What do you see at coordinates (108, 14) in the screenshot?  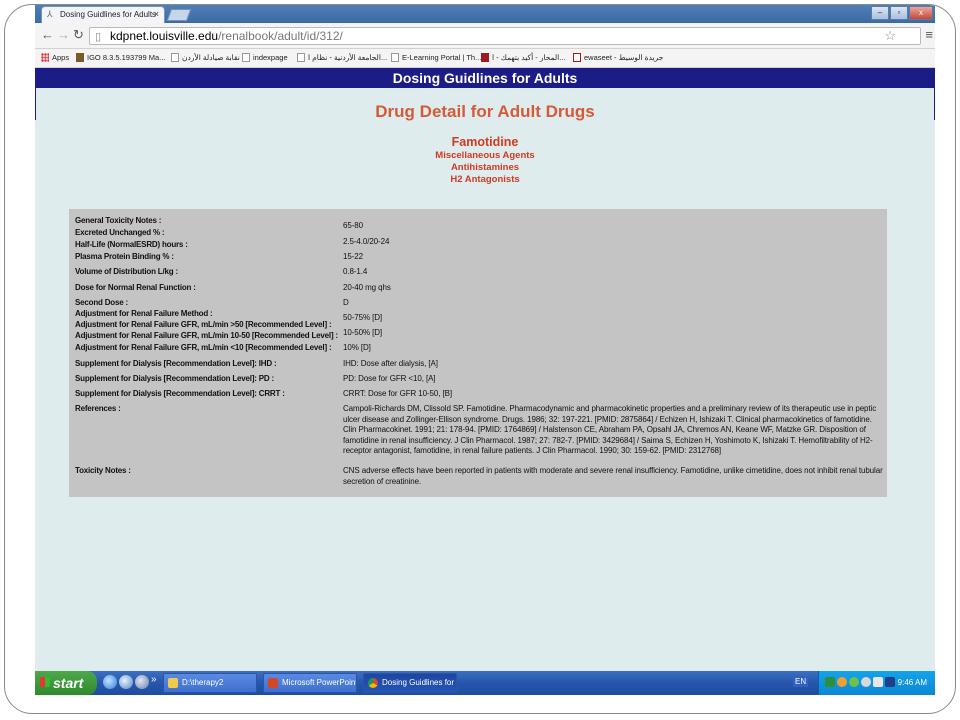 I see `tab-title: Dosing Guidlines for Adults` at bounding box center [108, 14].